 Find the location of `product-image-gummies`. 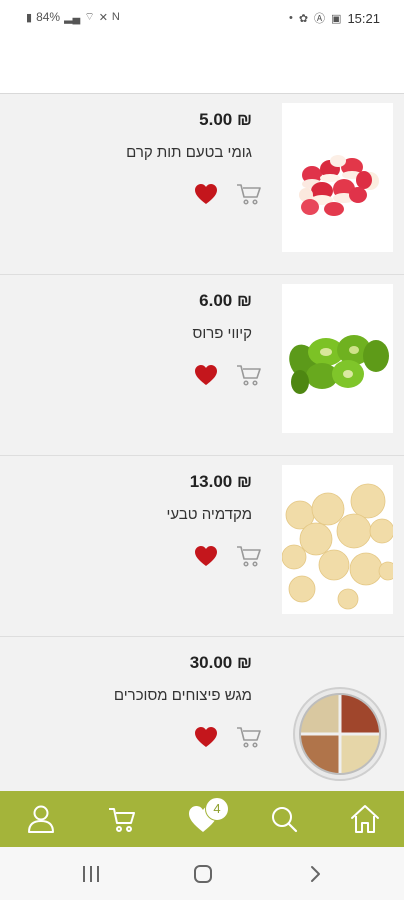

product-image-gummies is located at coordinates (337, 177).